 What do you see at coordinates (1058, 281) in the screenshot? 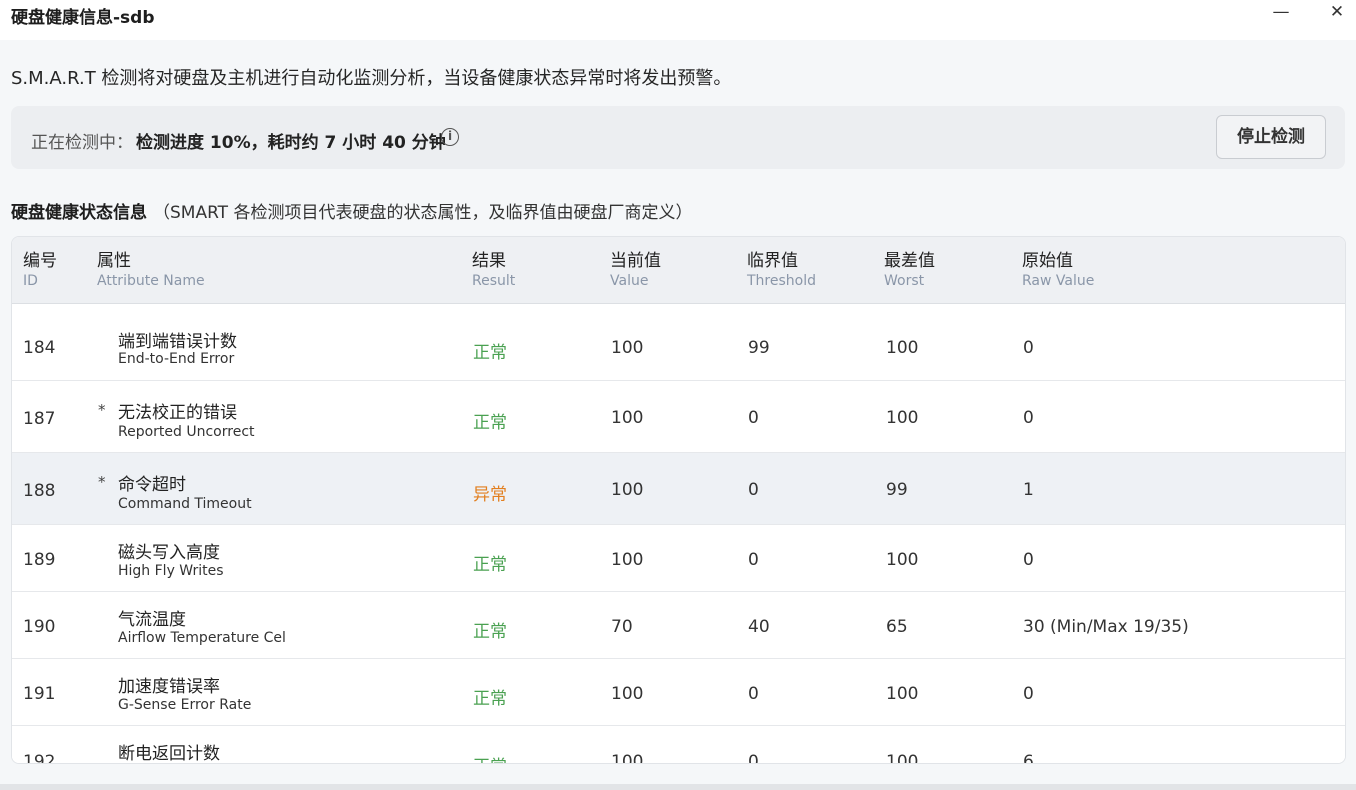
I see `column-header-en: Raw Value` at bounding box center [1058, 281].